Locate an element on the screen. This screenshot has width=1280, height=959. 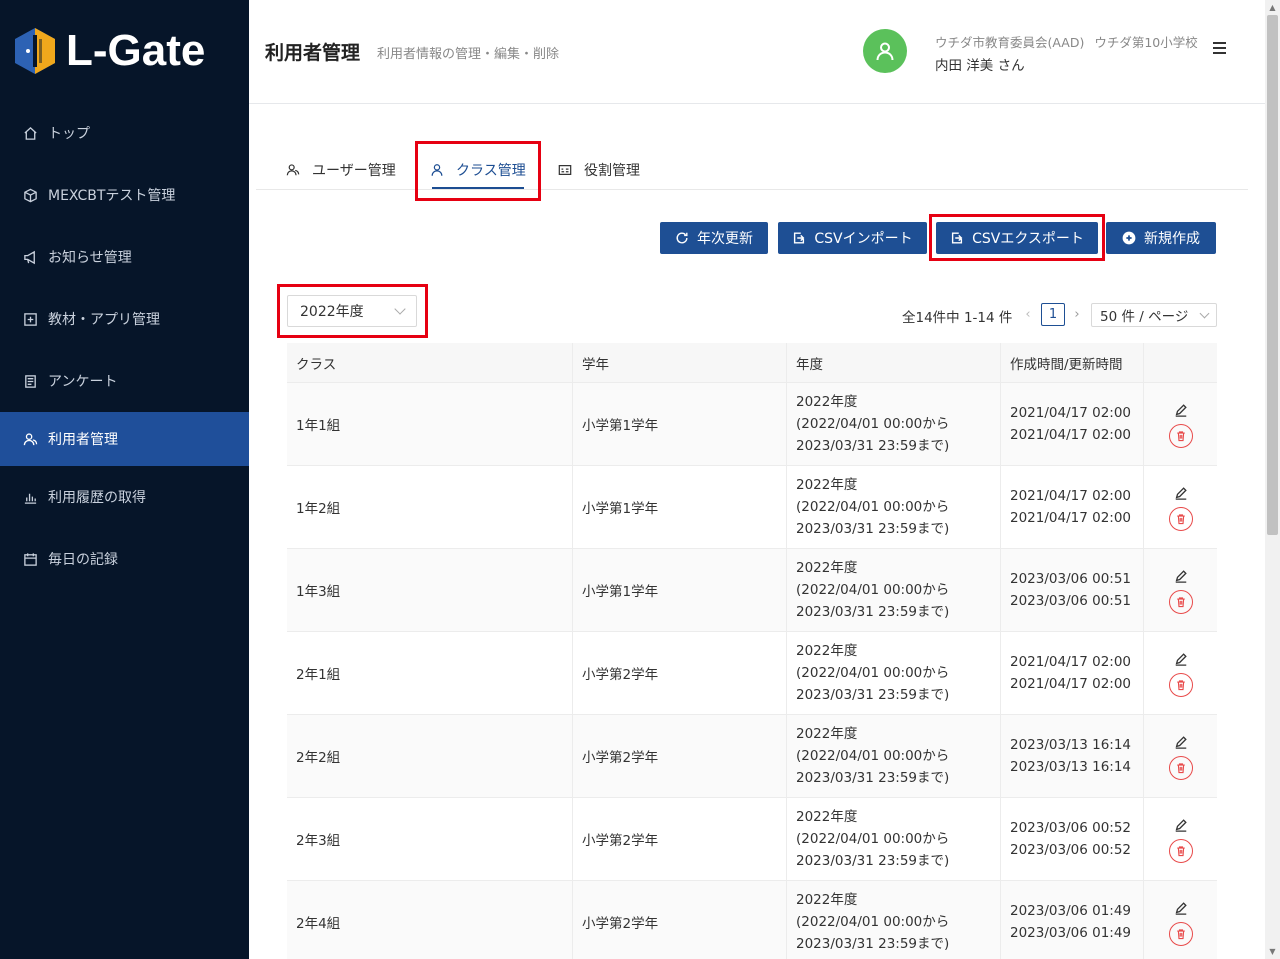
pagination-next-icon: › is located at coordinates (1077, 314).